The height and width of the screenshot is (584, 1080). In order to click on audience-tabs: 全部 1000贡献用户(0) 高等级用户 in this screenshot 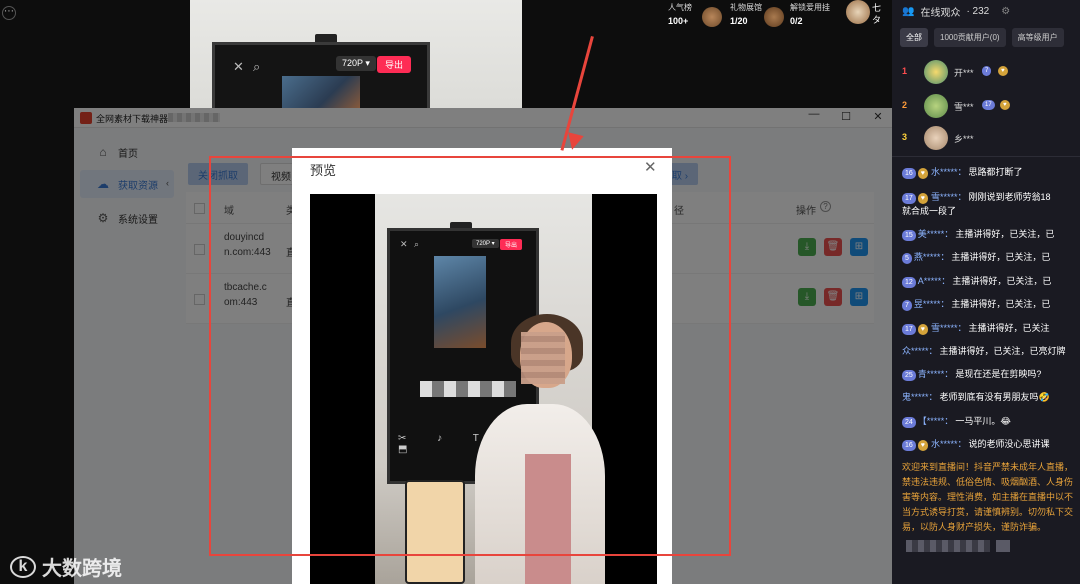, I will do `click(982, 37)`.